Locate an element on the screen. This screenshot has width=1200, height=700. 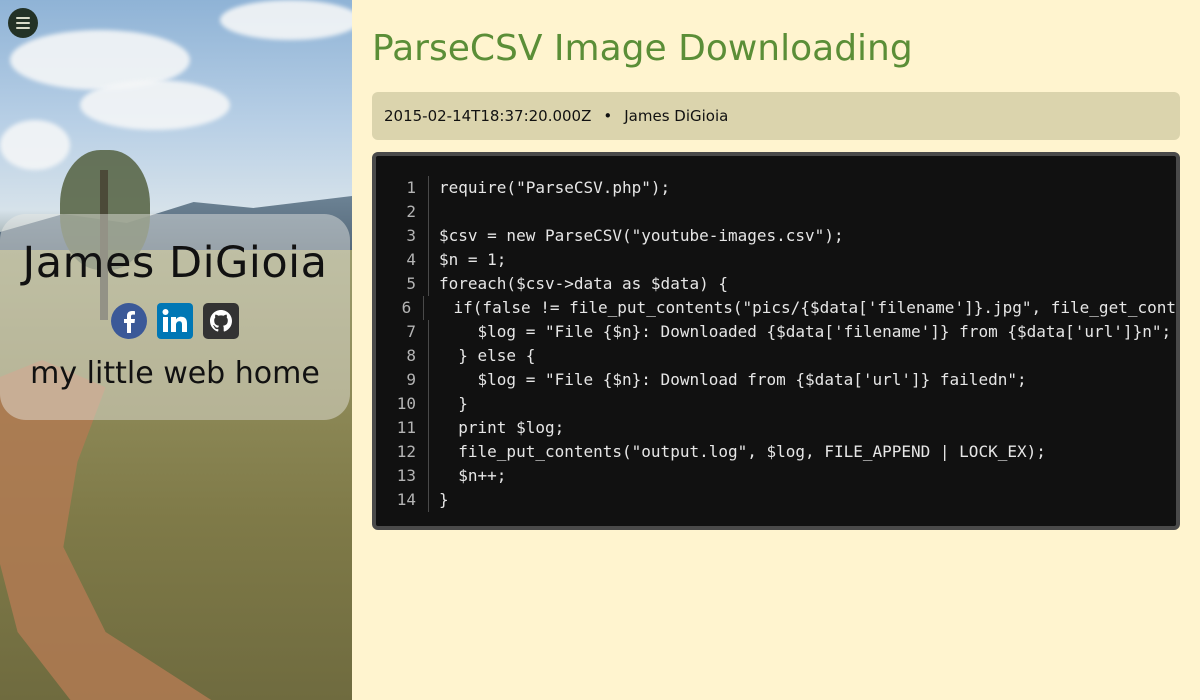
menu-icon is located at coordinates (23, 18).